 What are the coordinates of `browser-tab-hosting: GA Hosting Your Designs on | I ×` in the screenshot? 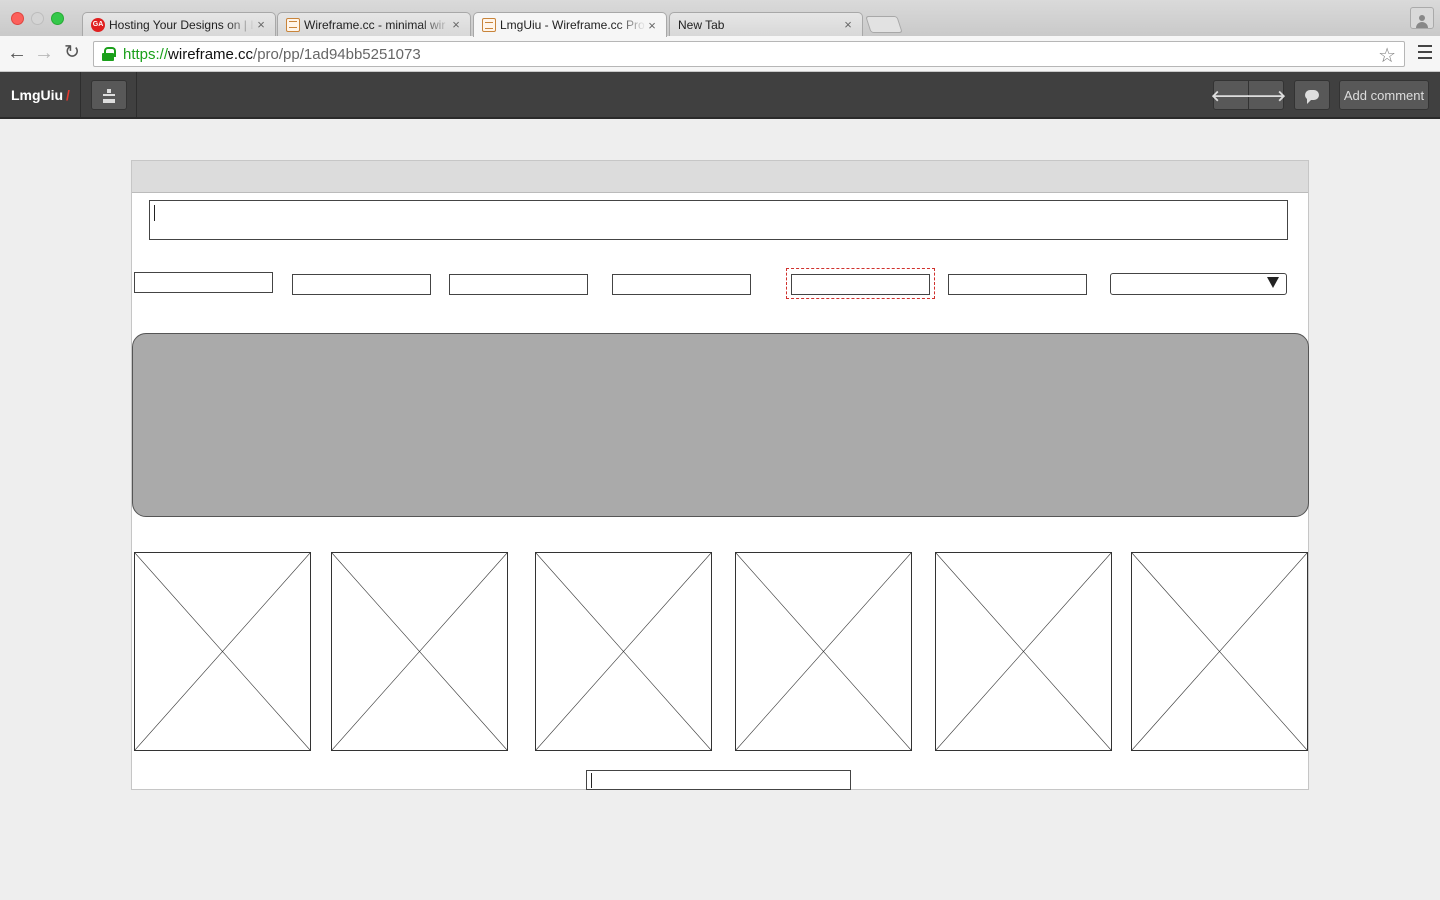 It's located at (179, 24).